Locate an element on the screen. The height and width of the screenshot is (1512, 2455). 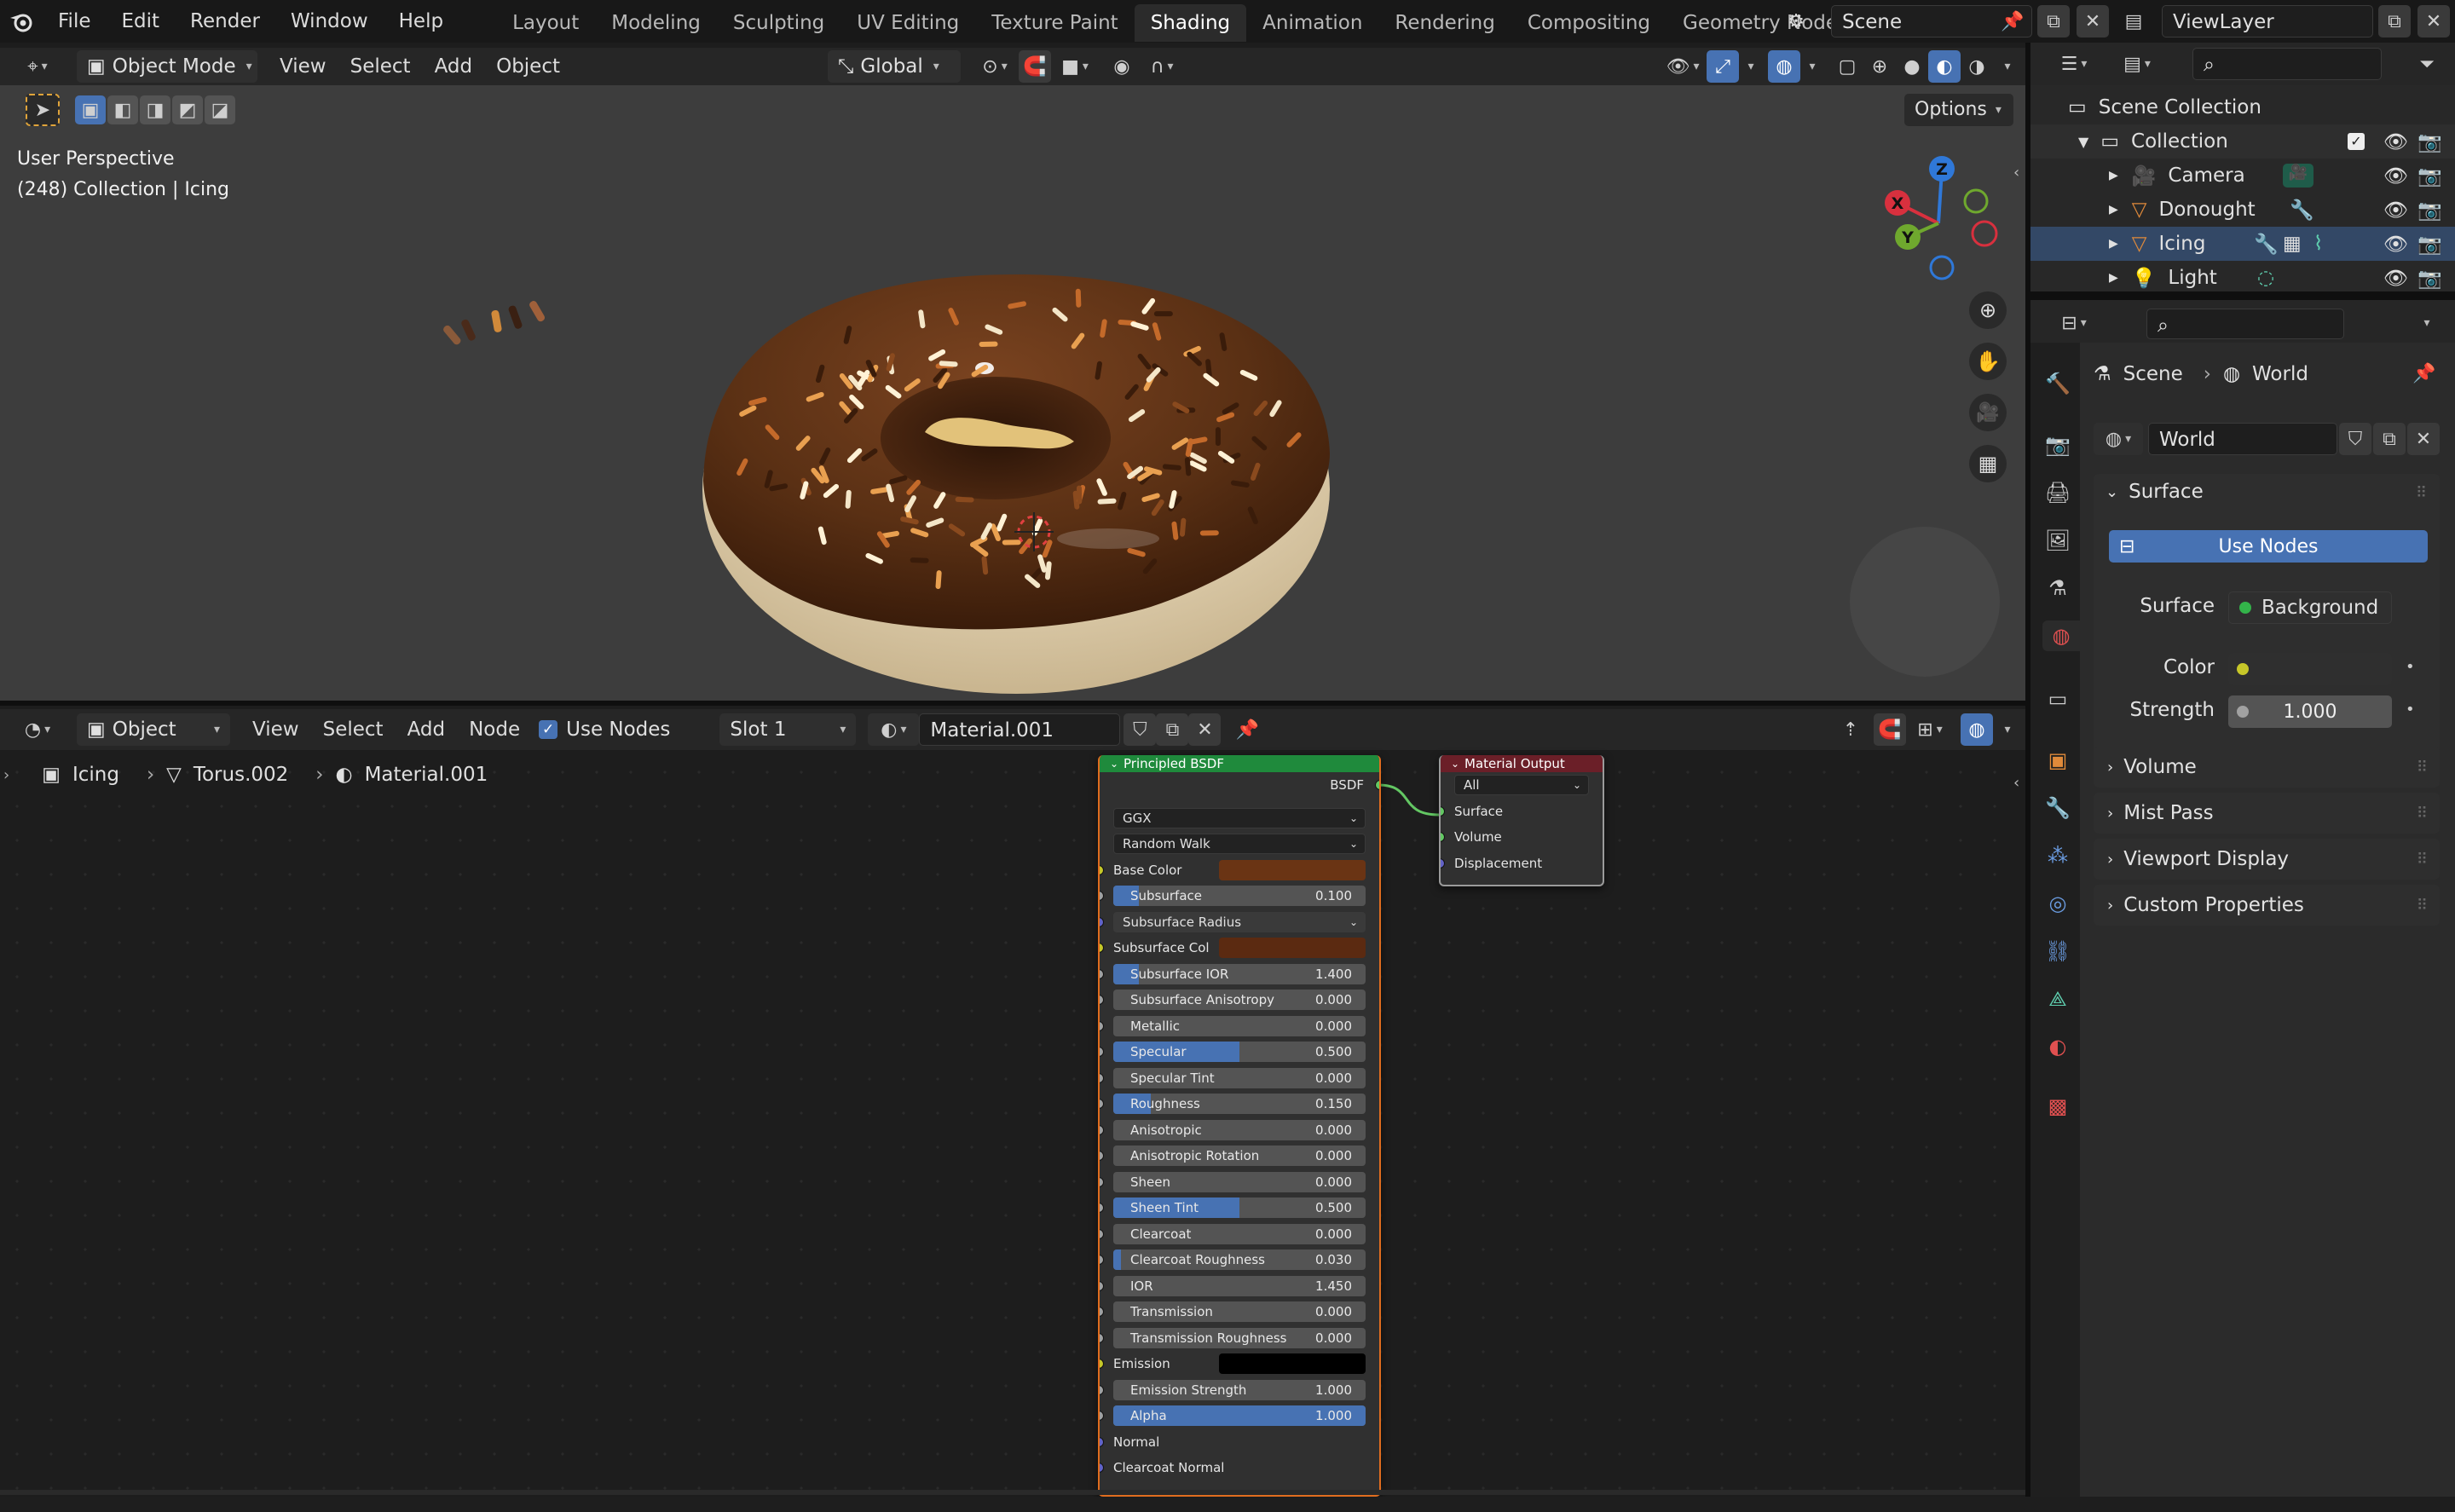
shading-options-icon: ▾ is located at coordinates (2006, 66).